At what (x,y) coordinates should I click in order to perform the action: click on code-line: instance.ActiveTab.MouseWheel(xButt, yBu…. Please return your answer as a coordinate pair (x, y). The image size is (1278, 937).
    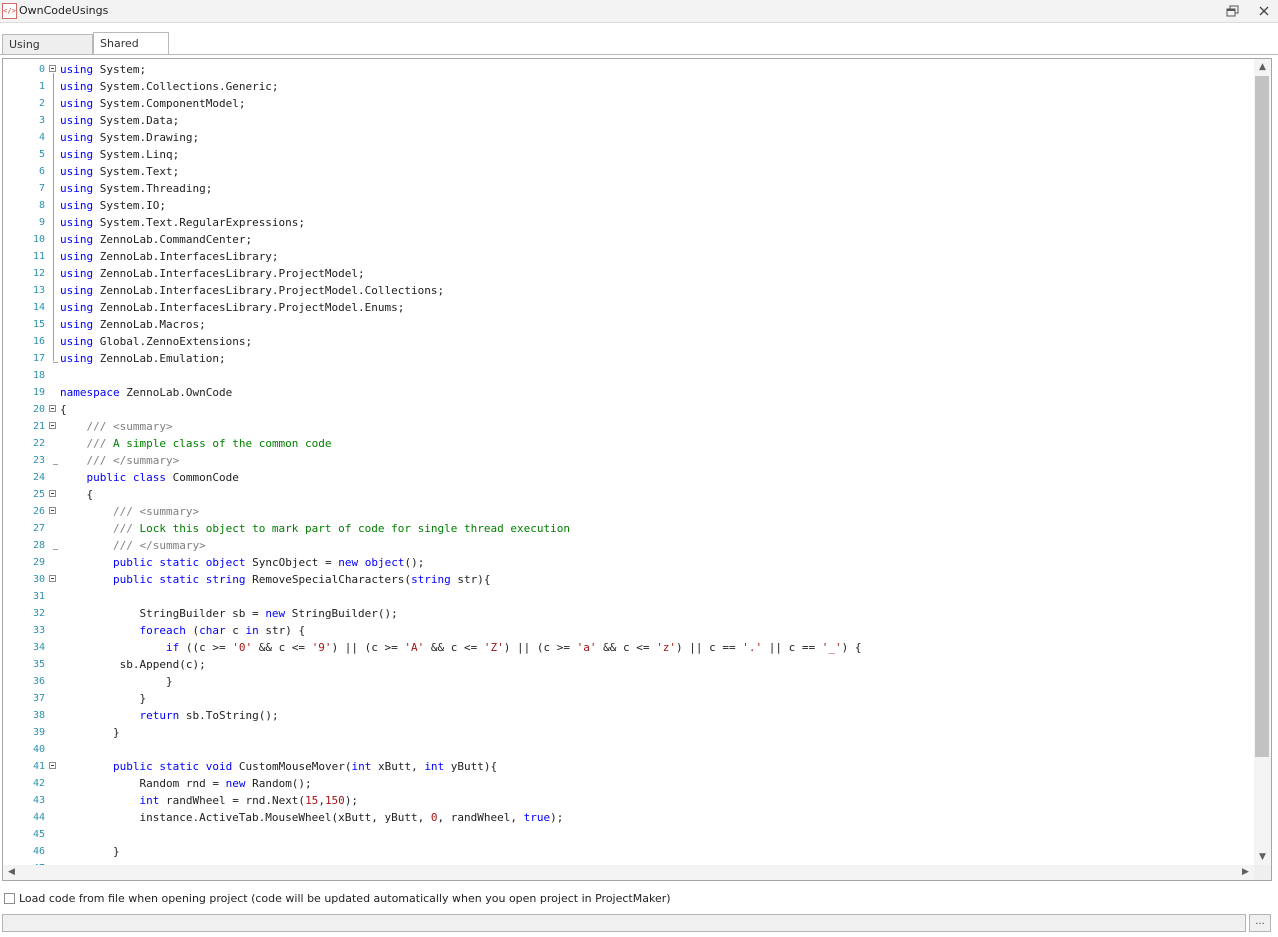
    Looking at the image, I should click on (311, 817).